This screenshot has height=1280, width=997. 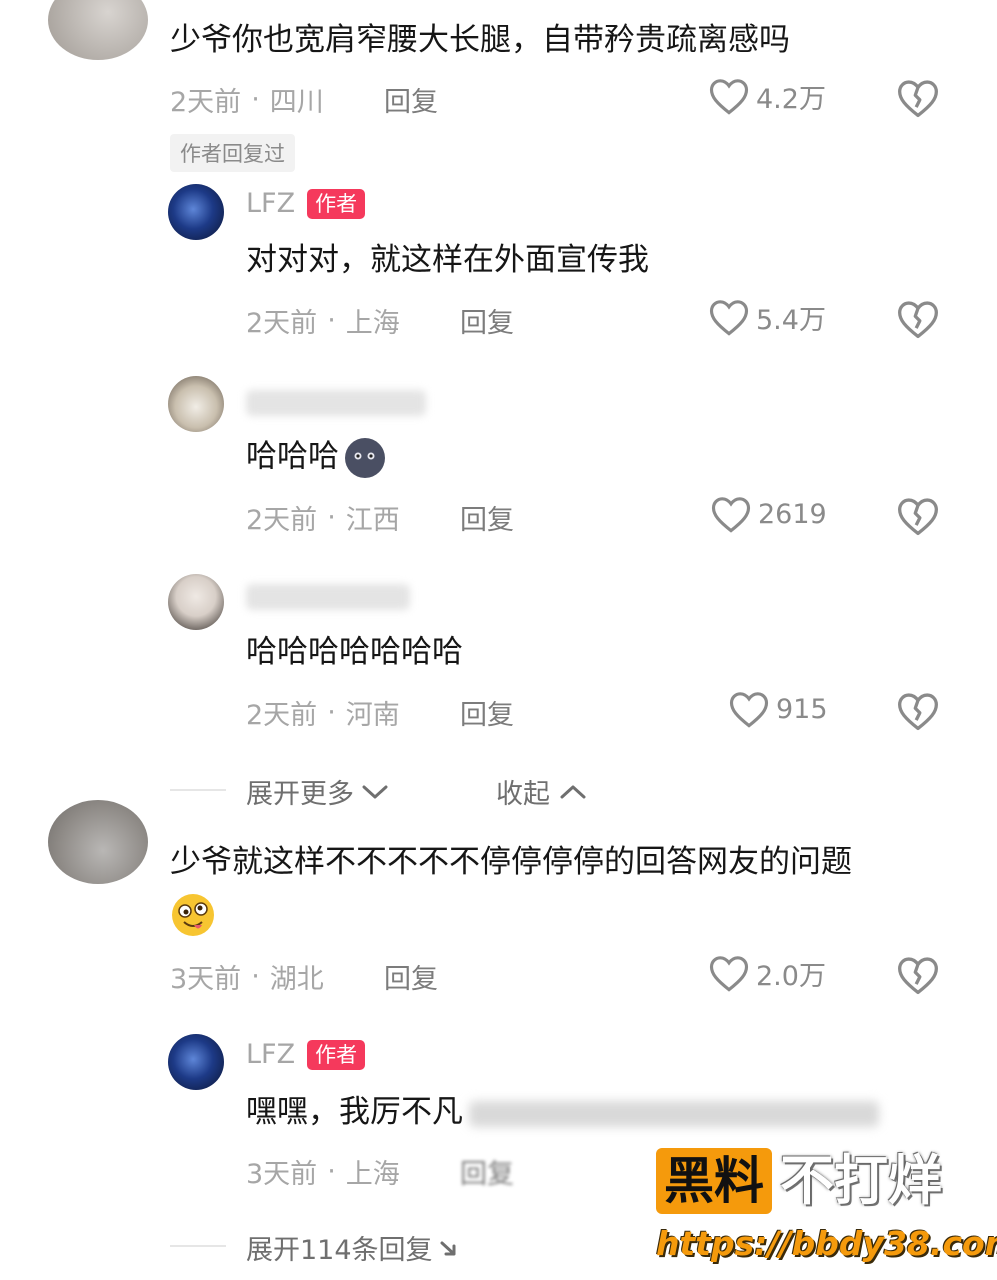 I want to click on like-count: 2619, so click(x=792, y=514).